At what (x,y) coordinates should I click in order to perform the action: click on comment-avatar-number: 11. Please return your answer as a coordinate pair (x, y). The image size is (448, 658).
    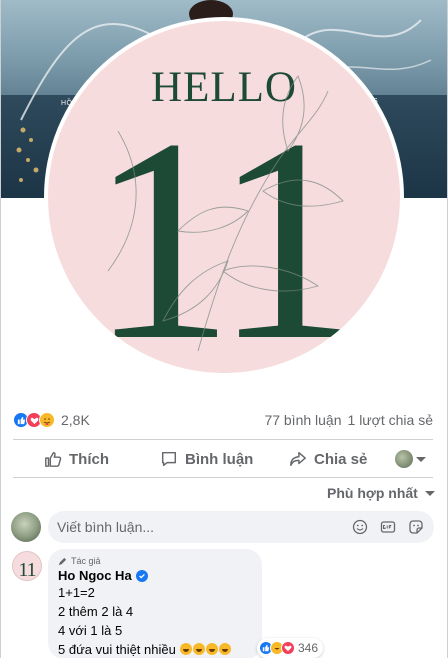
    Looking at the image, I should click on (26, 570).